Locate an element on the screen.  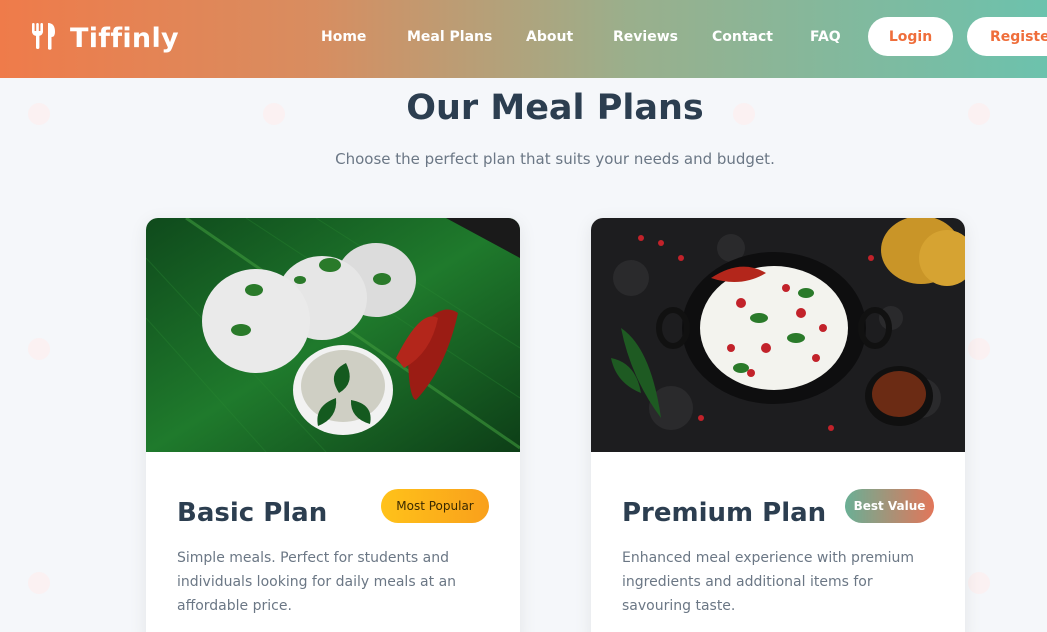
register-button: Register is located at coordinates (1007, 36).